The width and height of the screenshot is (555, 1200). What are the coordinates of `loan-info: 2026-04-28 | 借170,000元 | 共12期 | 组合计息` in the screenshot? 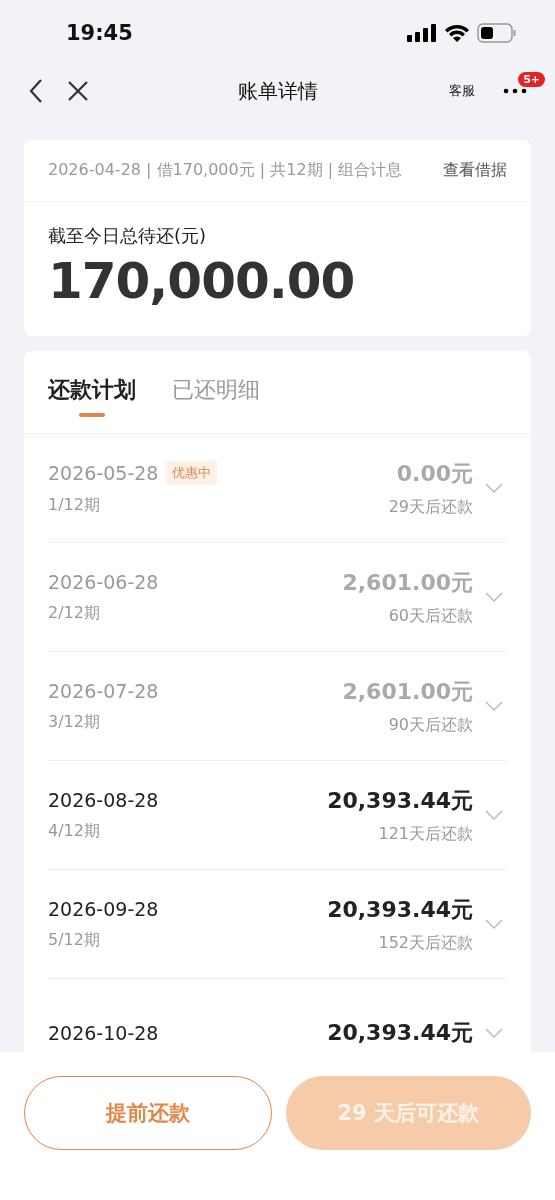 It's located at (225, 170).